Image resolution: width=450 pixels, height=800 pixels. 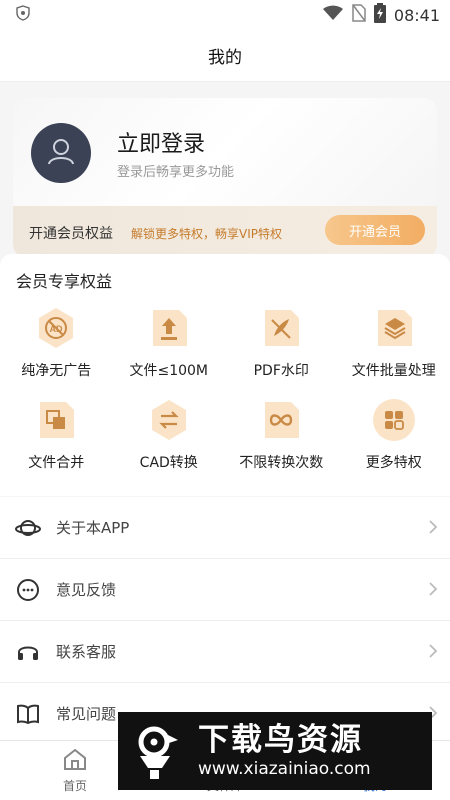 What do you see at coordinates (379, 15) in the screenshot?
I see `battery-icon` at bounding box center [379, 15].